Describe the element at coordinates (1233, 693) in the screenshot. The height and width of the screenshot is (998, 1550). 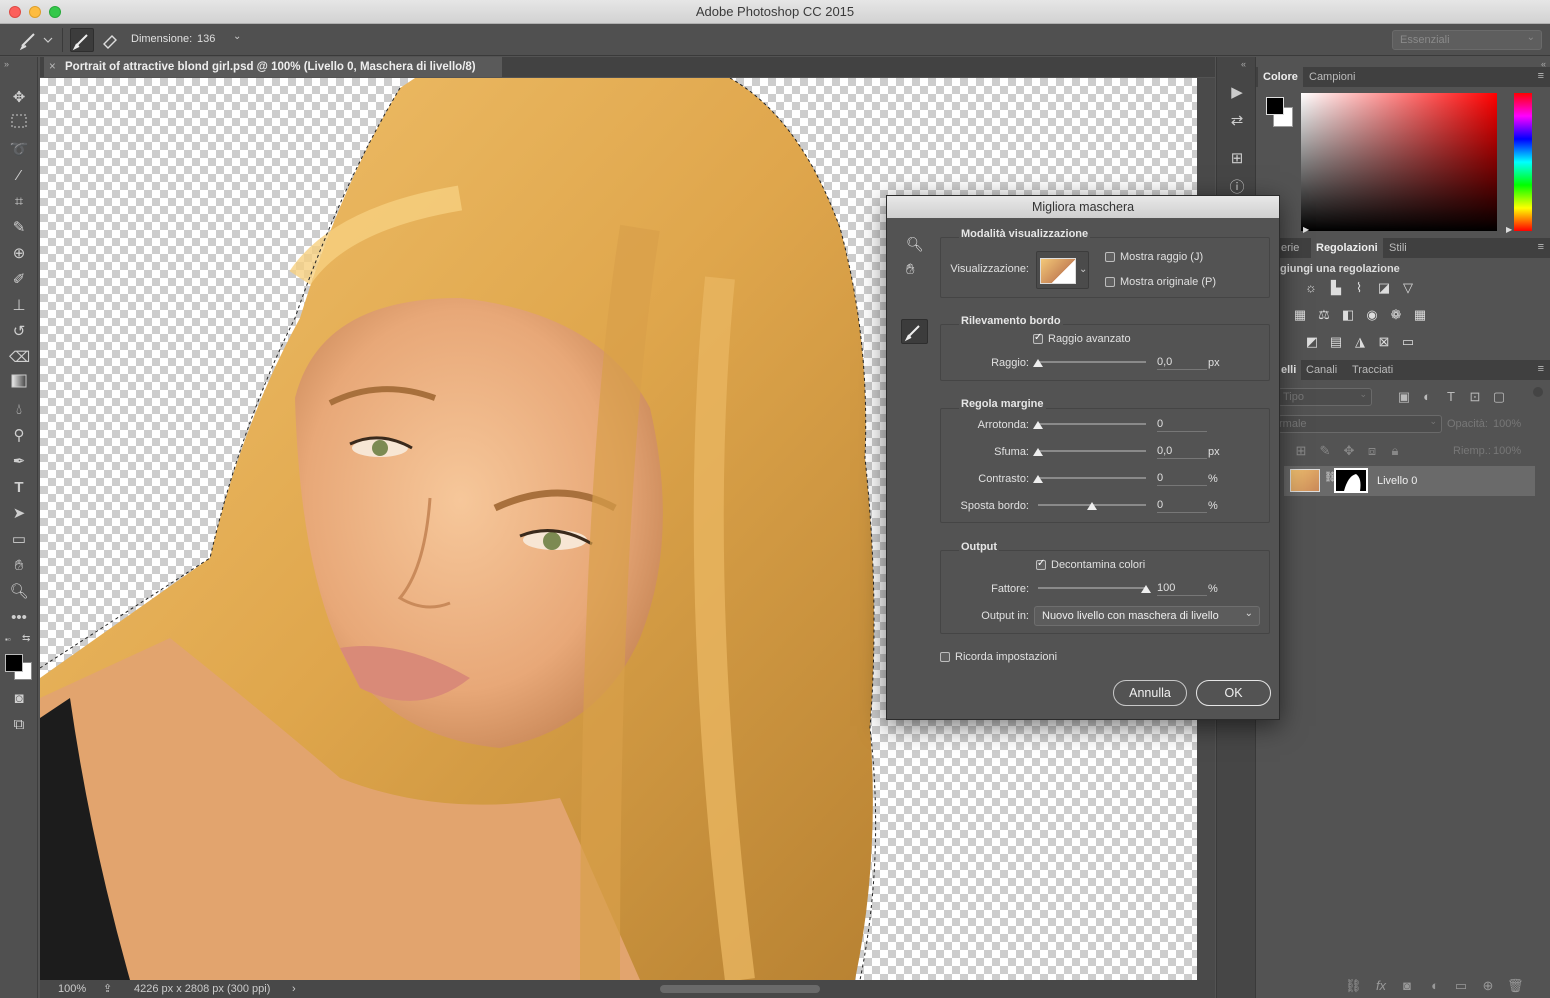
I see `ok-button: OK` at that location.